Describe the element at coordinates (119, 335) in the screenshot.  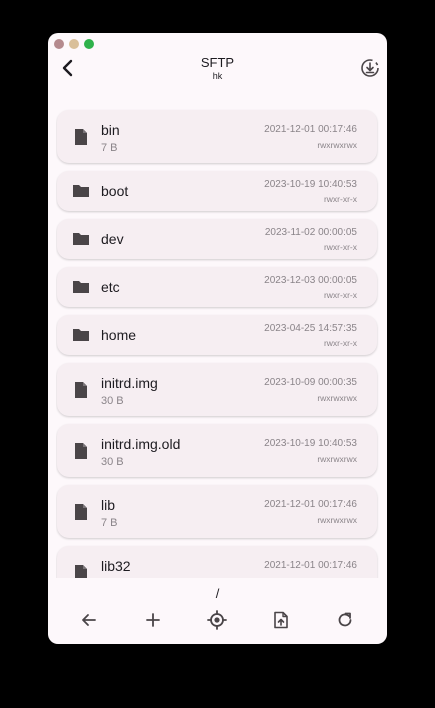
I see `file-name: home` at that location.